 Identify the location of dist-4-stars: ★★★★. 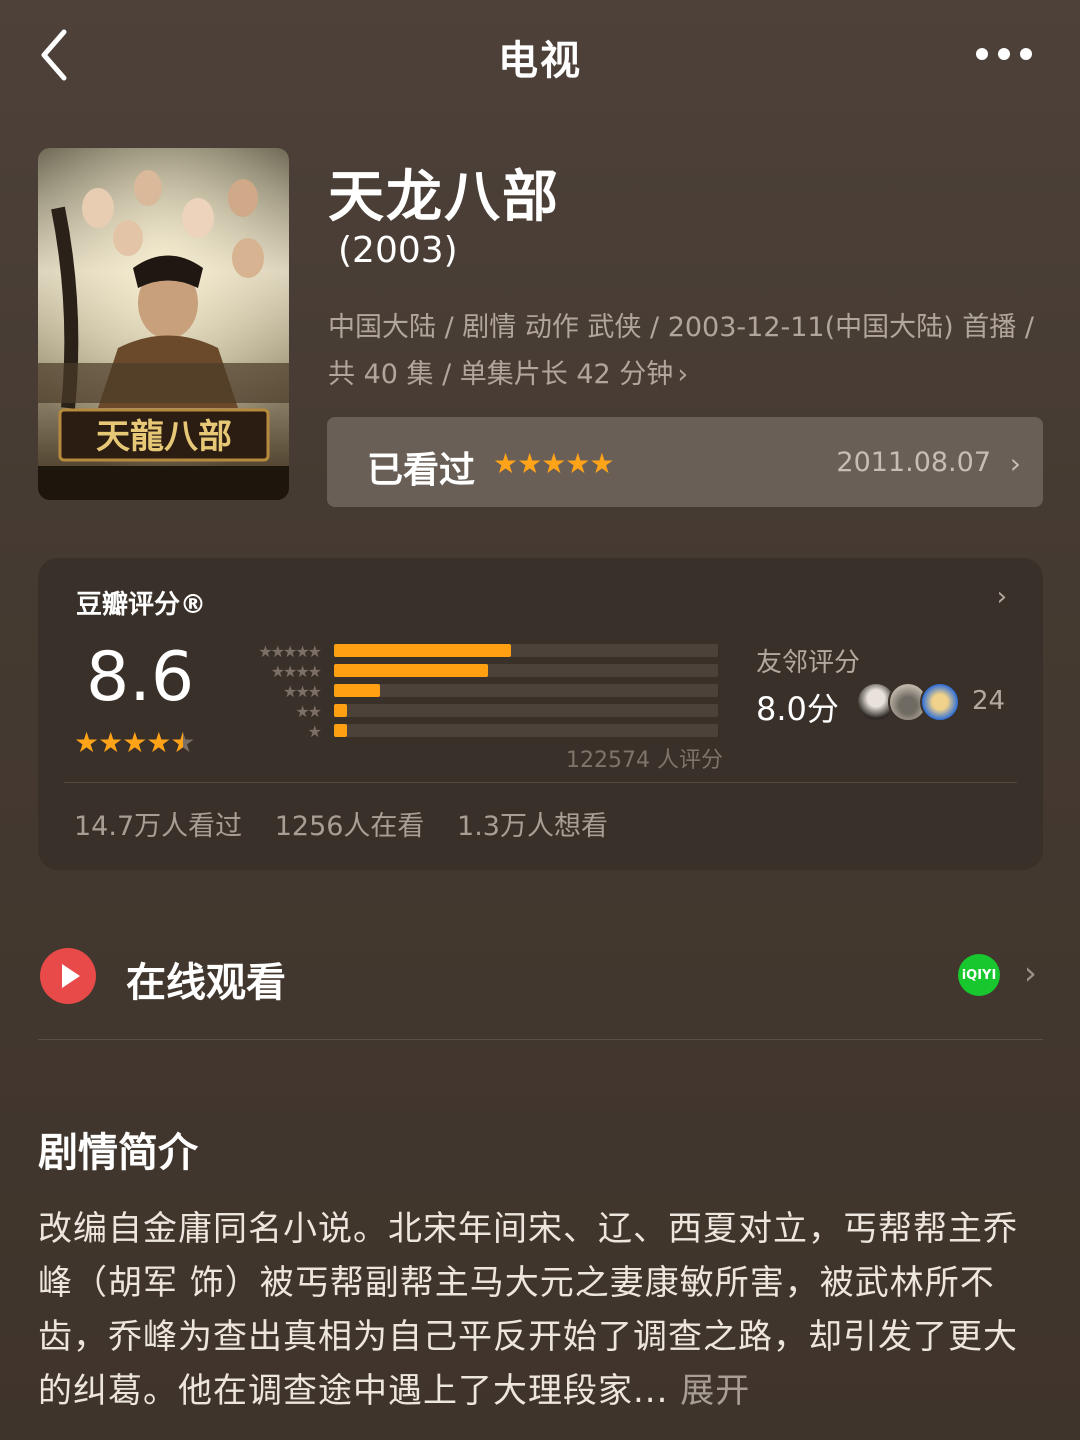
(296, 671).